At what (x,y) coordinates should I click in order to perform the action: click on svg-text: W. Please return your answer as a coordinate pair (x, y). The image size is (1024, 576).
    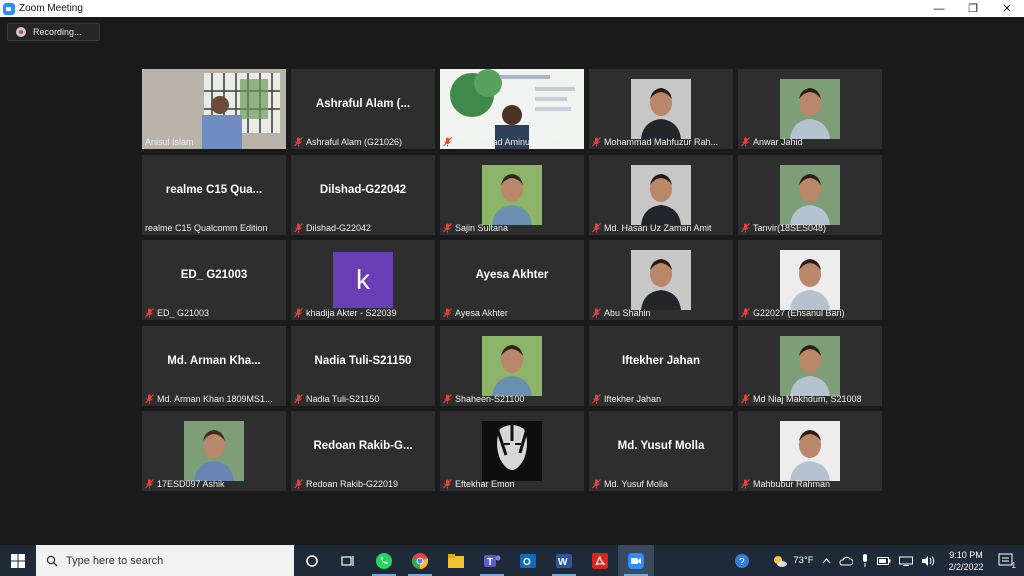
    Looking at the image, I should click on (563, 562).